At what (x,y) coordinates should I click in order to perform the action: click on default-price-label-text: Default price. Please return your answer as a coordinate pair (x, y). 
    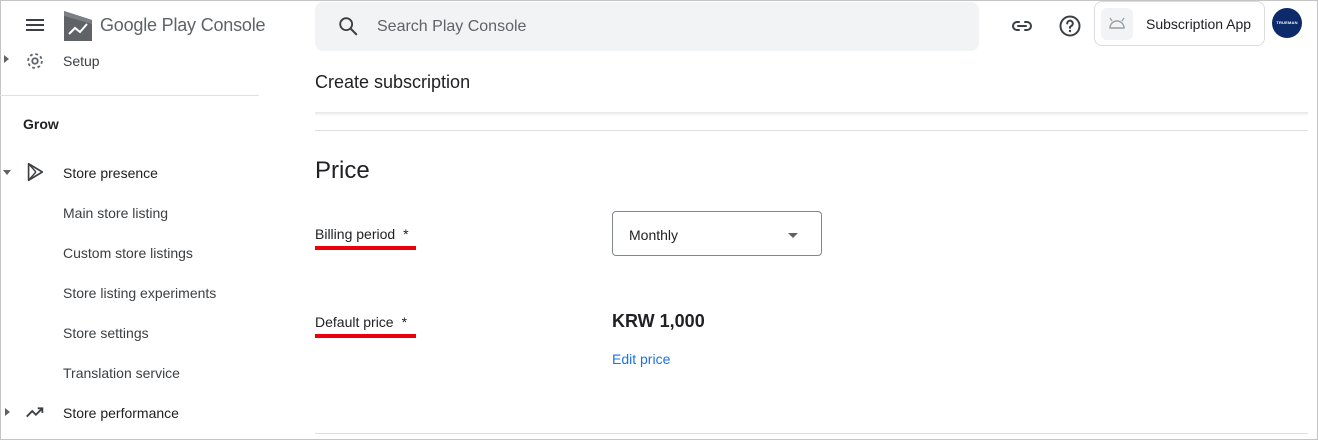
    Looking at the image, I should click on (354, 322).